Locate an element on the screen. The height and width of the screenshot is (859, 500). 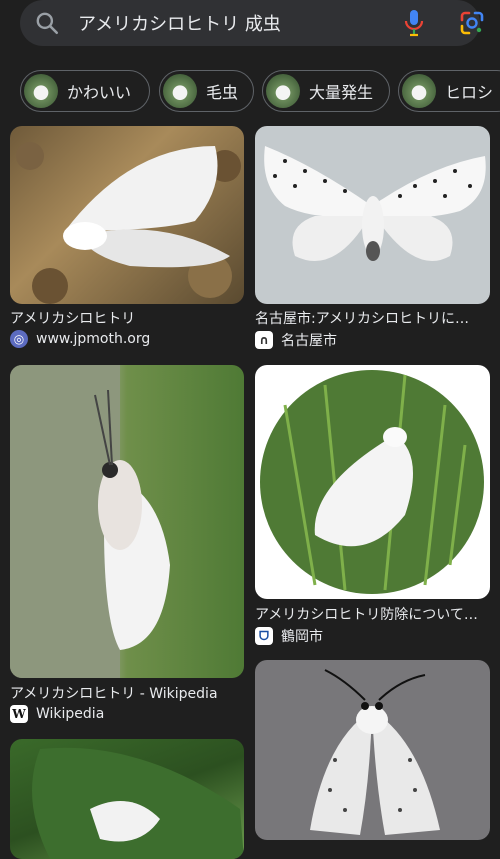
result-source-label: www.jpmoth.org is located at coordinates (93, 339).